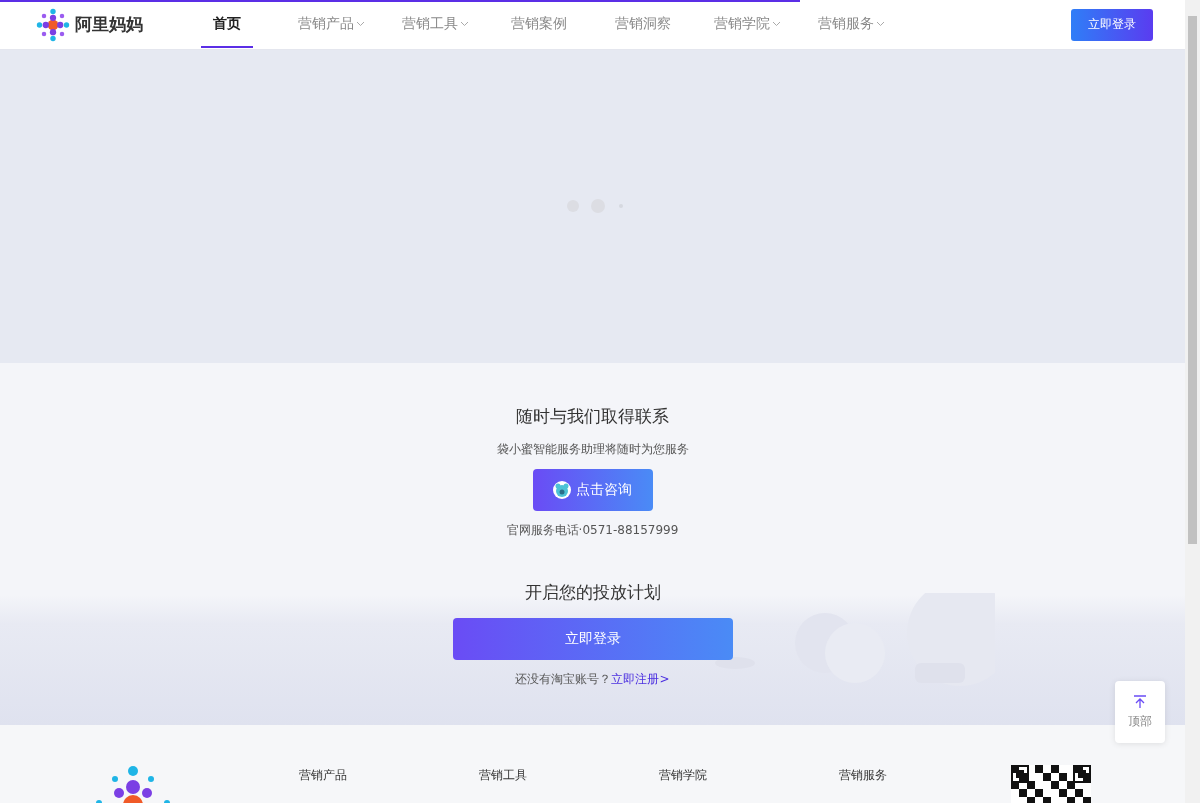 The height and width of the screenshot is (803, 1200). What do you see at coordinates (503, 775) in the screenshot?
I see `footer-heading: 营销工具` at bounding box center [503, 775].